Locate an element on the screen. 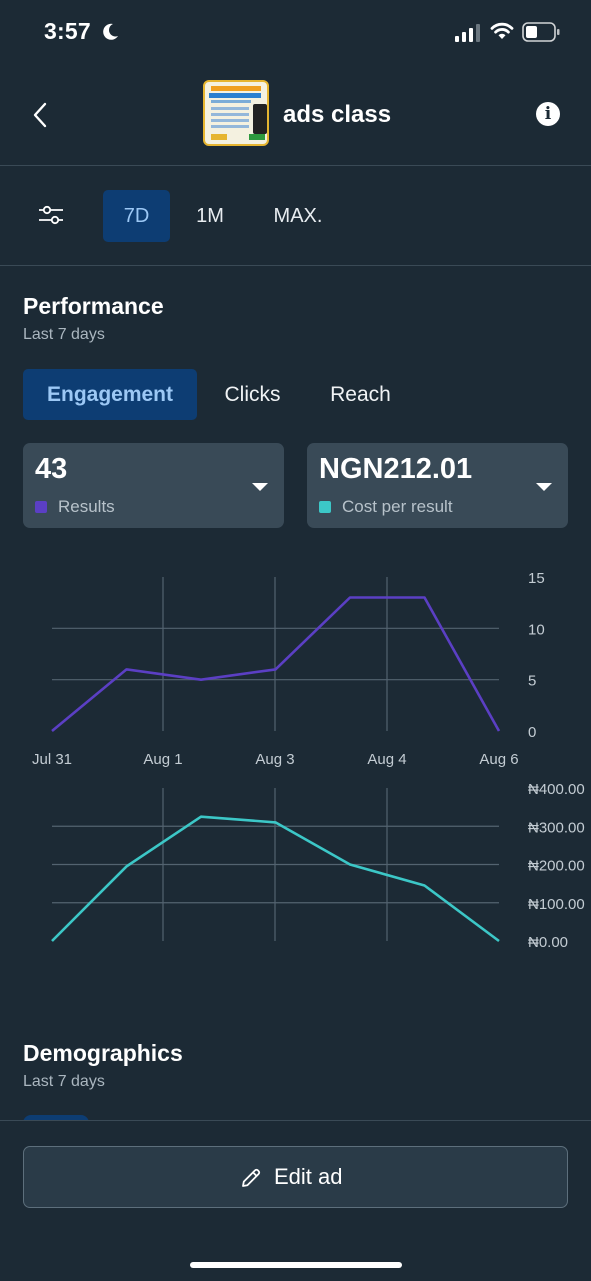  filter-sliders-icon is located at coordinates (51, 215).